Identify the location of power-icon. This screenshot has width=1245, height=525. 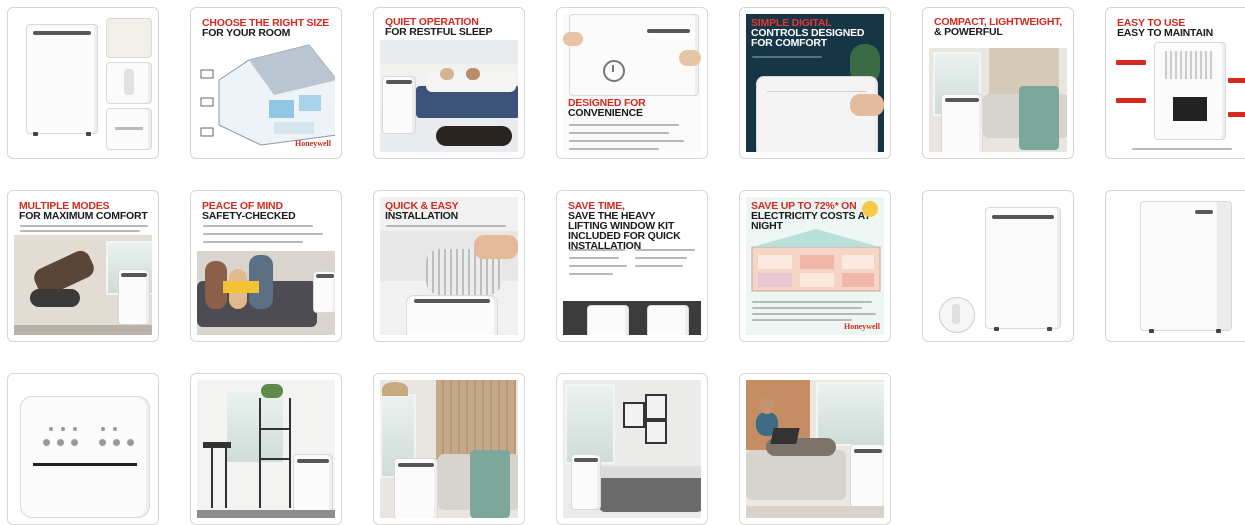
(614, 71).